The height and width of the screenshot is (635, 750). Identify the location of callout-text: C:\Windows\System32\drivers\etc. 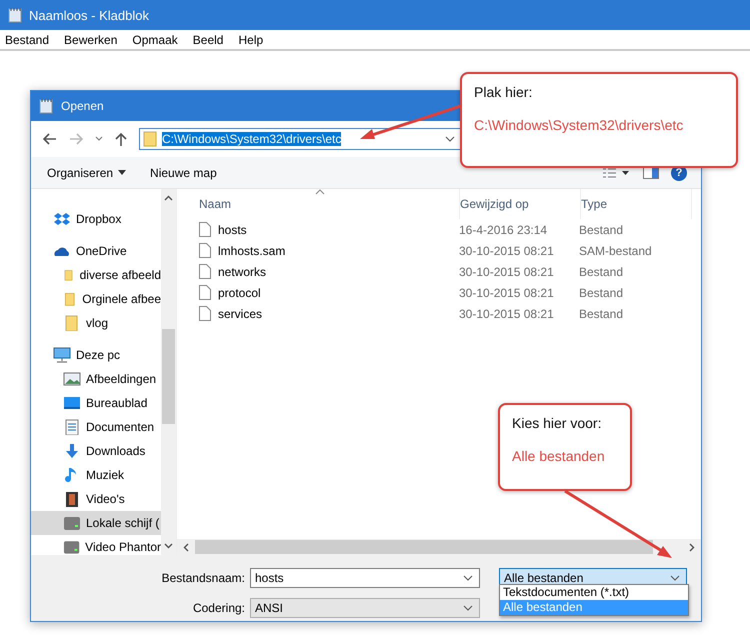
(579, 125).